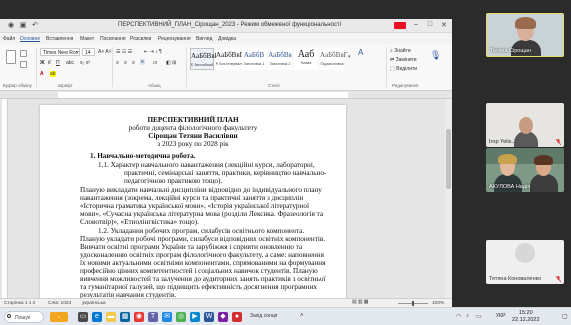 This screenshot has width=571, height=325. Describe the element at coordinates (448, 198) in the screenshot. I see `vertical-scrollbar` at that location.